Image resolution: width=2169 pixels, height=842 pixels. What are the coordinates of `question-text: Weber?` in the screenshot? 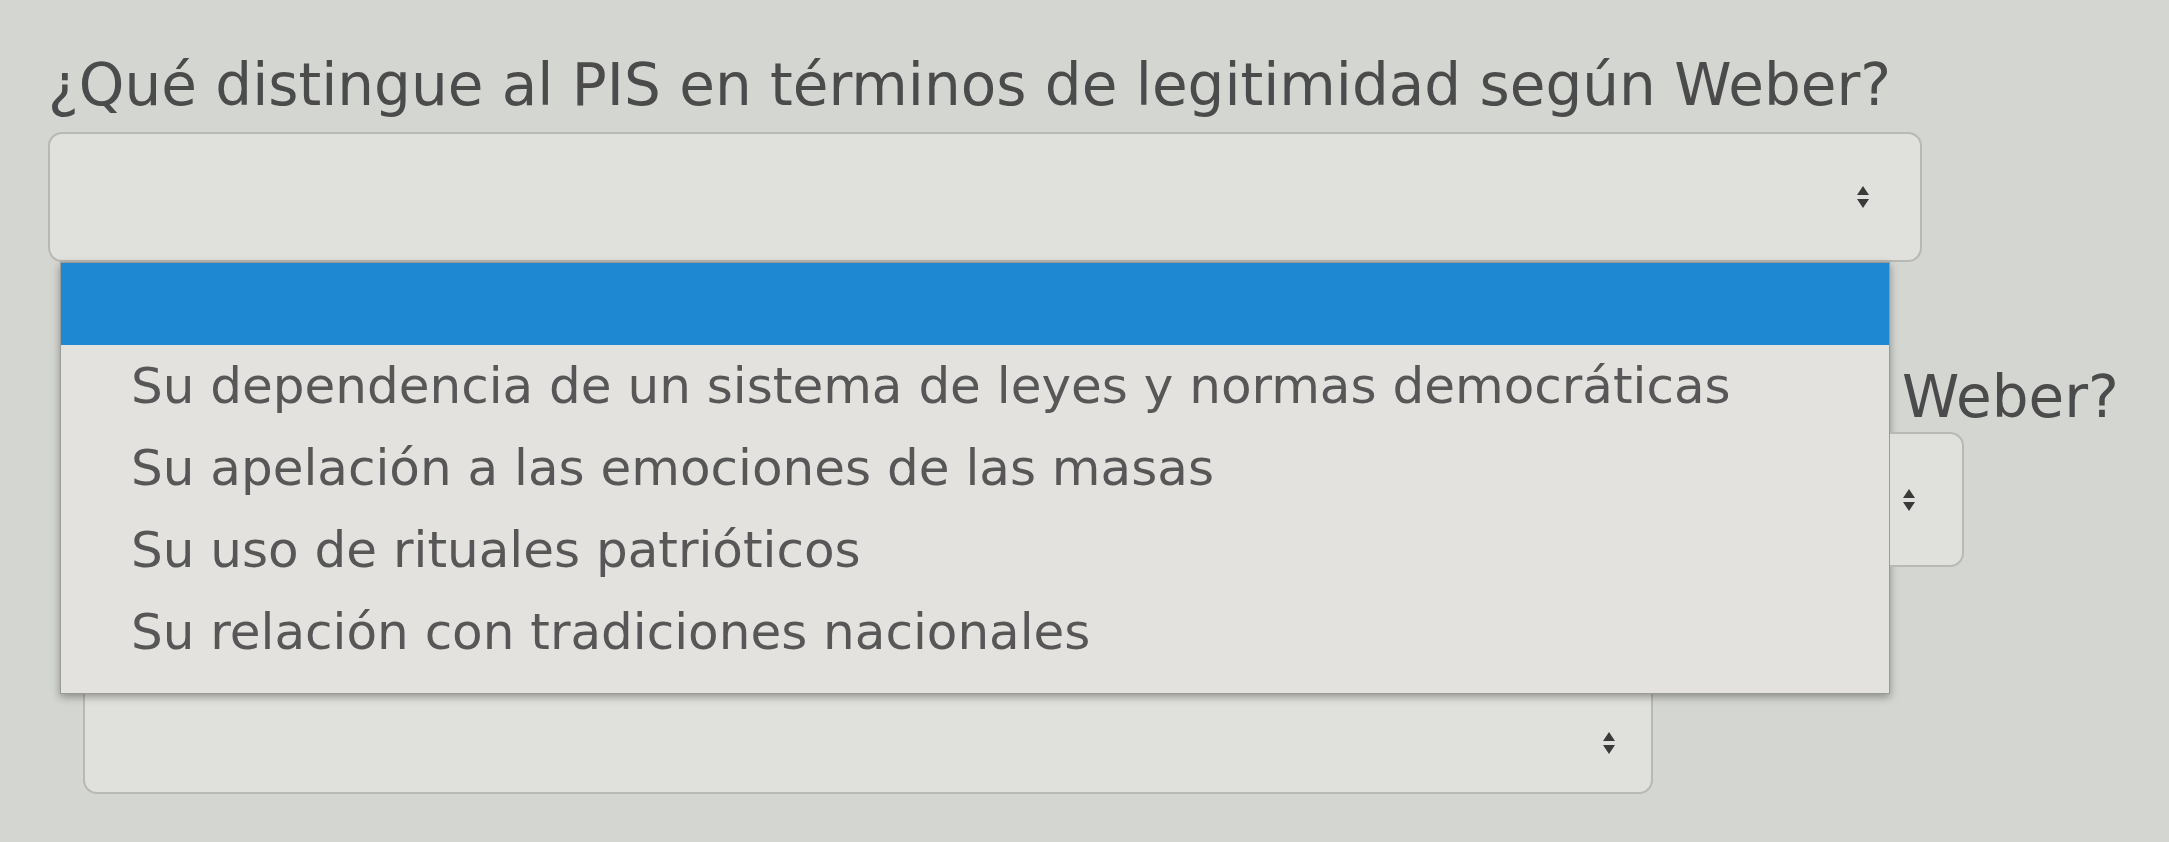 It's located at (2010, 397).